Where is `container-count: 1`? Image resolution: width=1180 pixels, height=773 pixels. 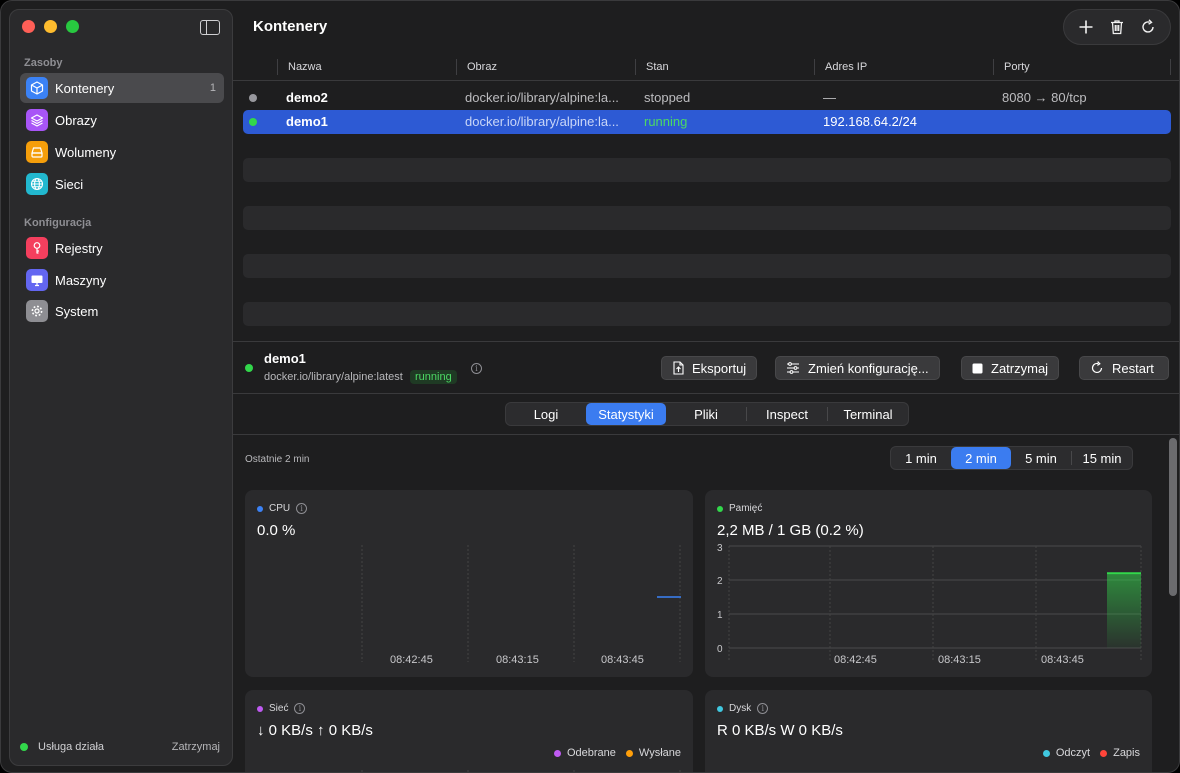 container-count: 1 is located at coordinates (212, 88).